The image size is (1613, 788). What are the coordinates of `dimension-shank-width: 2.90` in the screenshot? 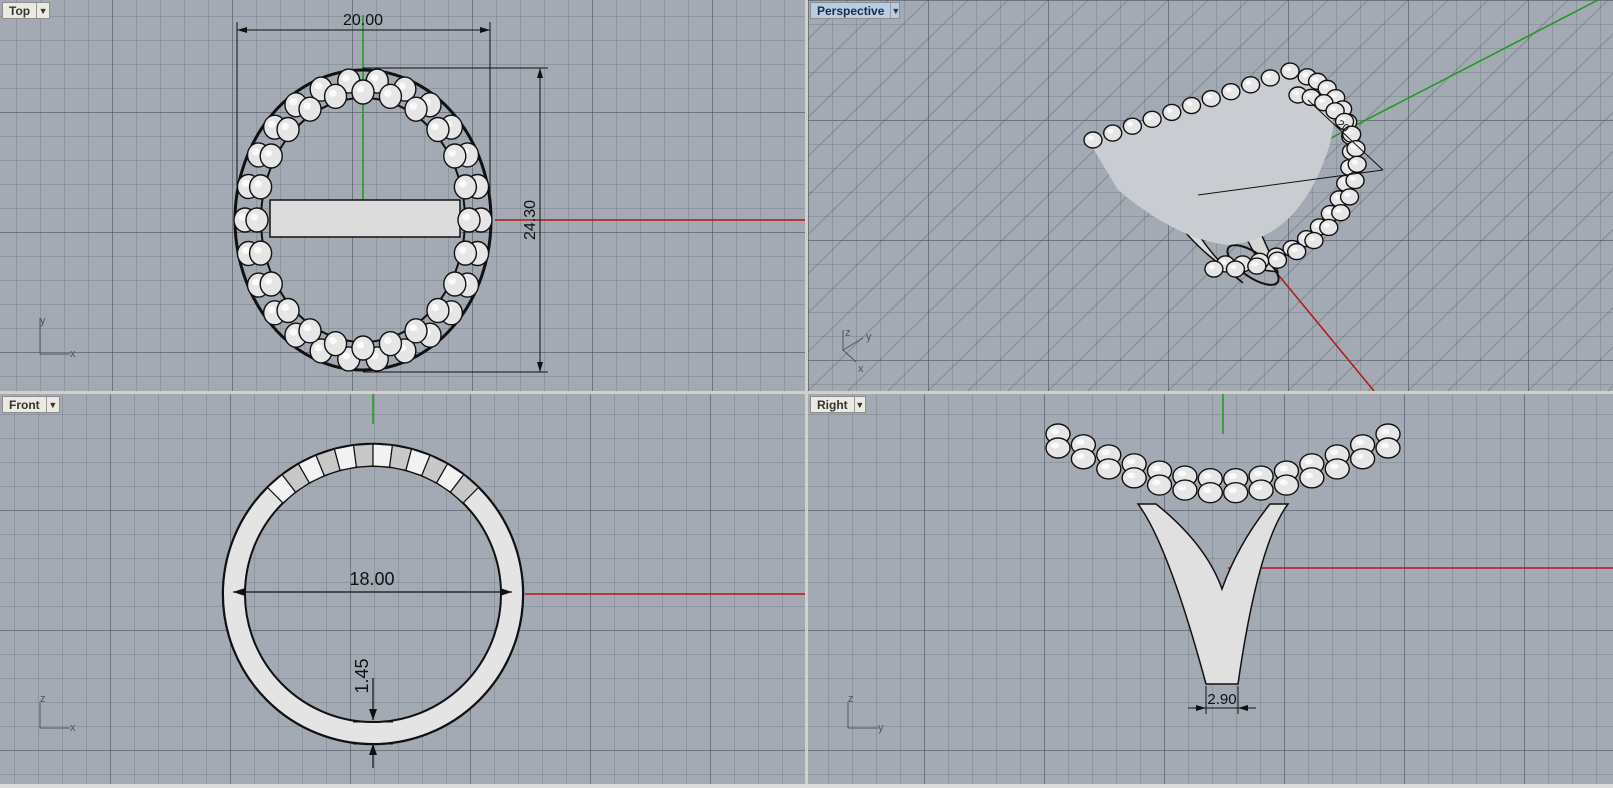 It's located at (1222, 700).